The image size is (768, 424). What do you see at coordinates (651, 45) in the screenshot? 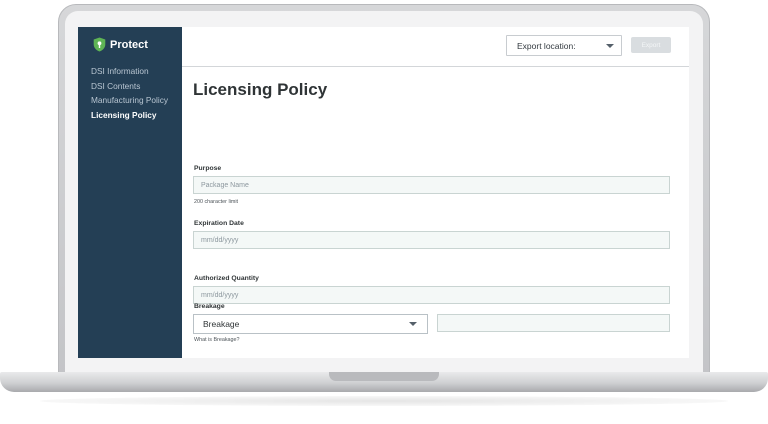
I see `export-button: Export` at bounding box center [651, 45].